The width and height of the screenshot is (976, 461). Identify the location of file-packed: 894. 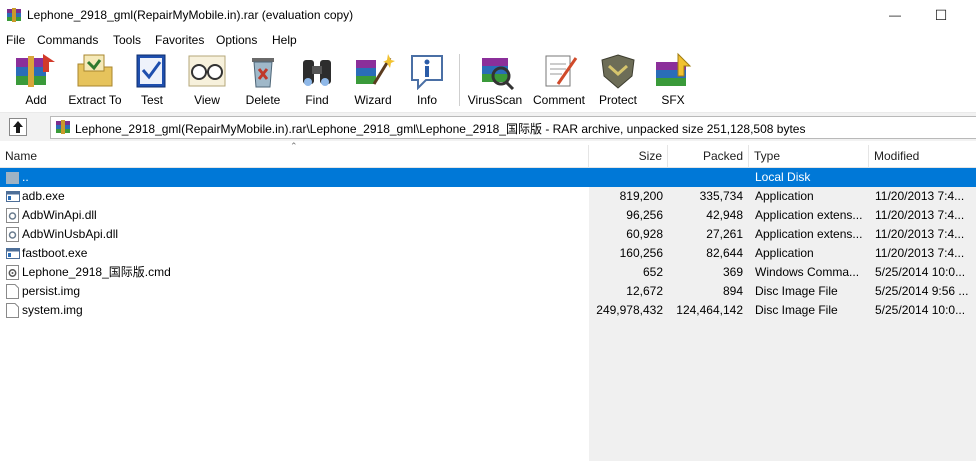
(732, 291).